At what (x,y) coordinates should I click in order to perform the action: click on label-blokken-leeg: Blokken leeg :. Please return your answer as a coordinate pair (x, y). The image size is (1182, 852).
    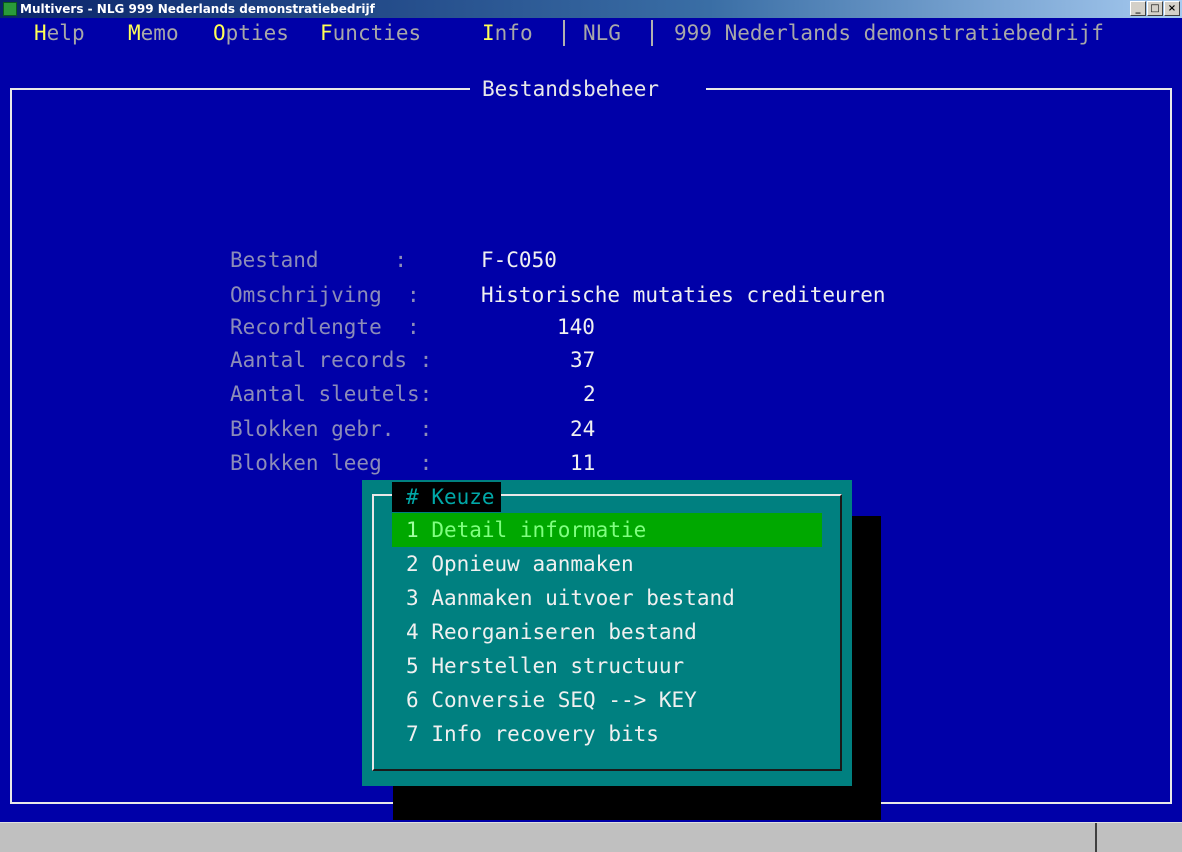
    Looking at the image, I should click on (331, 463).